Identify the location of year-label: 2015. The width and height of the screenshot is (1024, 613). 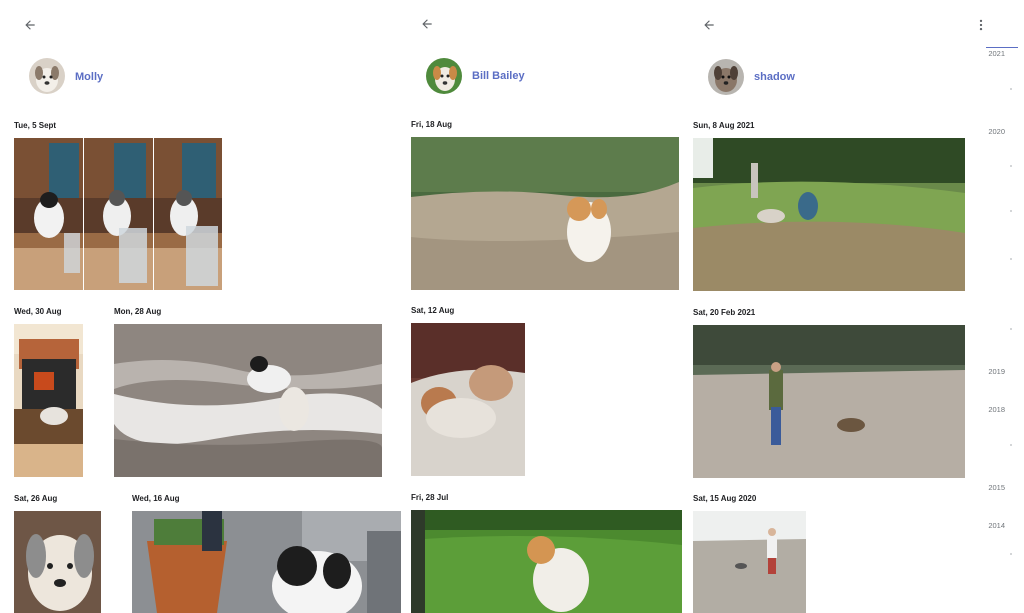
(996, 487).